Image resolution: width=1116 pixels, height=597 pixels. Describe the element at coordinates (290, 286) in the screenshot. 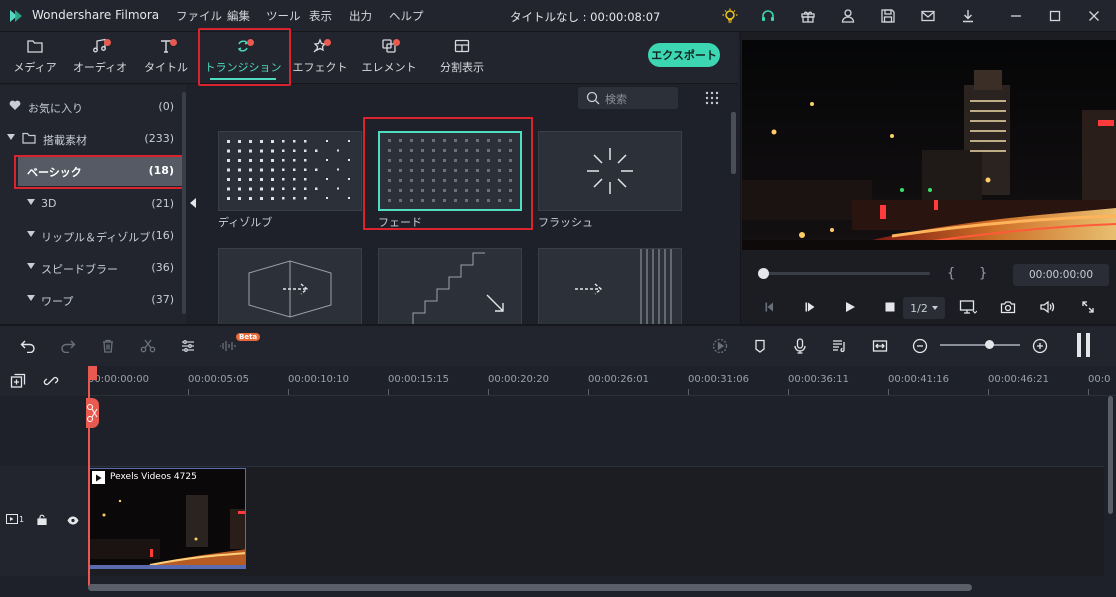

I see `transition-thumbnail-cube` at that location.